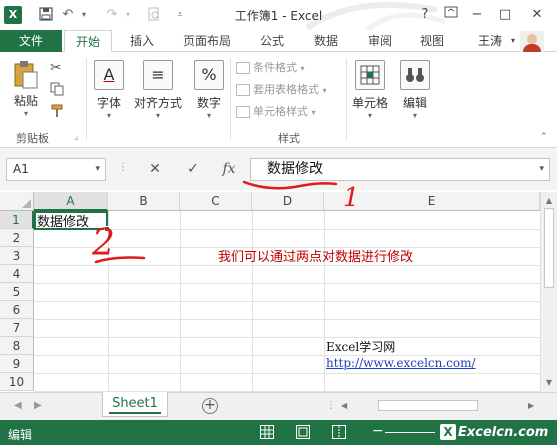 This screenshot has width=557, height=445. What do you see at coordinates (428, 405) in the screenshot?
I see `horizontal-scroll-thumb` at bounding box center [428, 405].